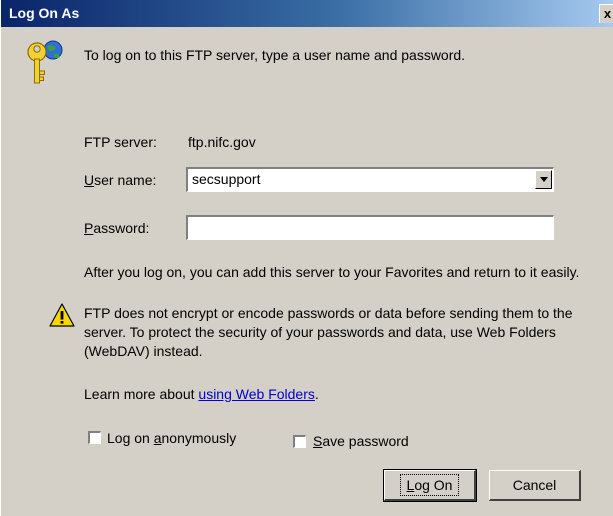  What do you see at coordinates (535, 485) in the screenshot?
I see `cancel-button: Cancel` at bounding box center [535, 485].